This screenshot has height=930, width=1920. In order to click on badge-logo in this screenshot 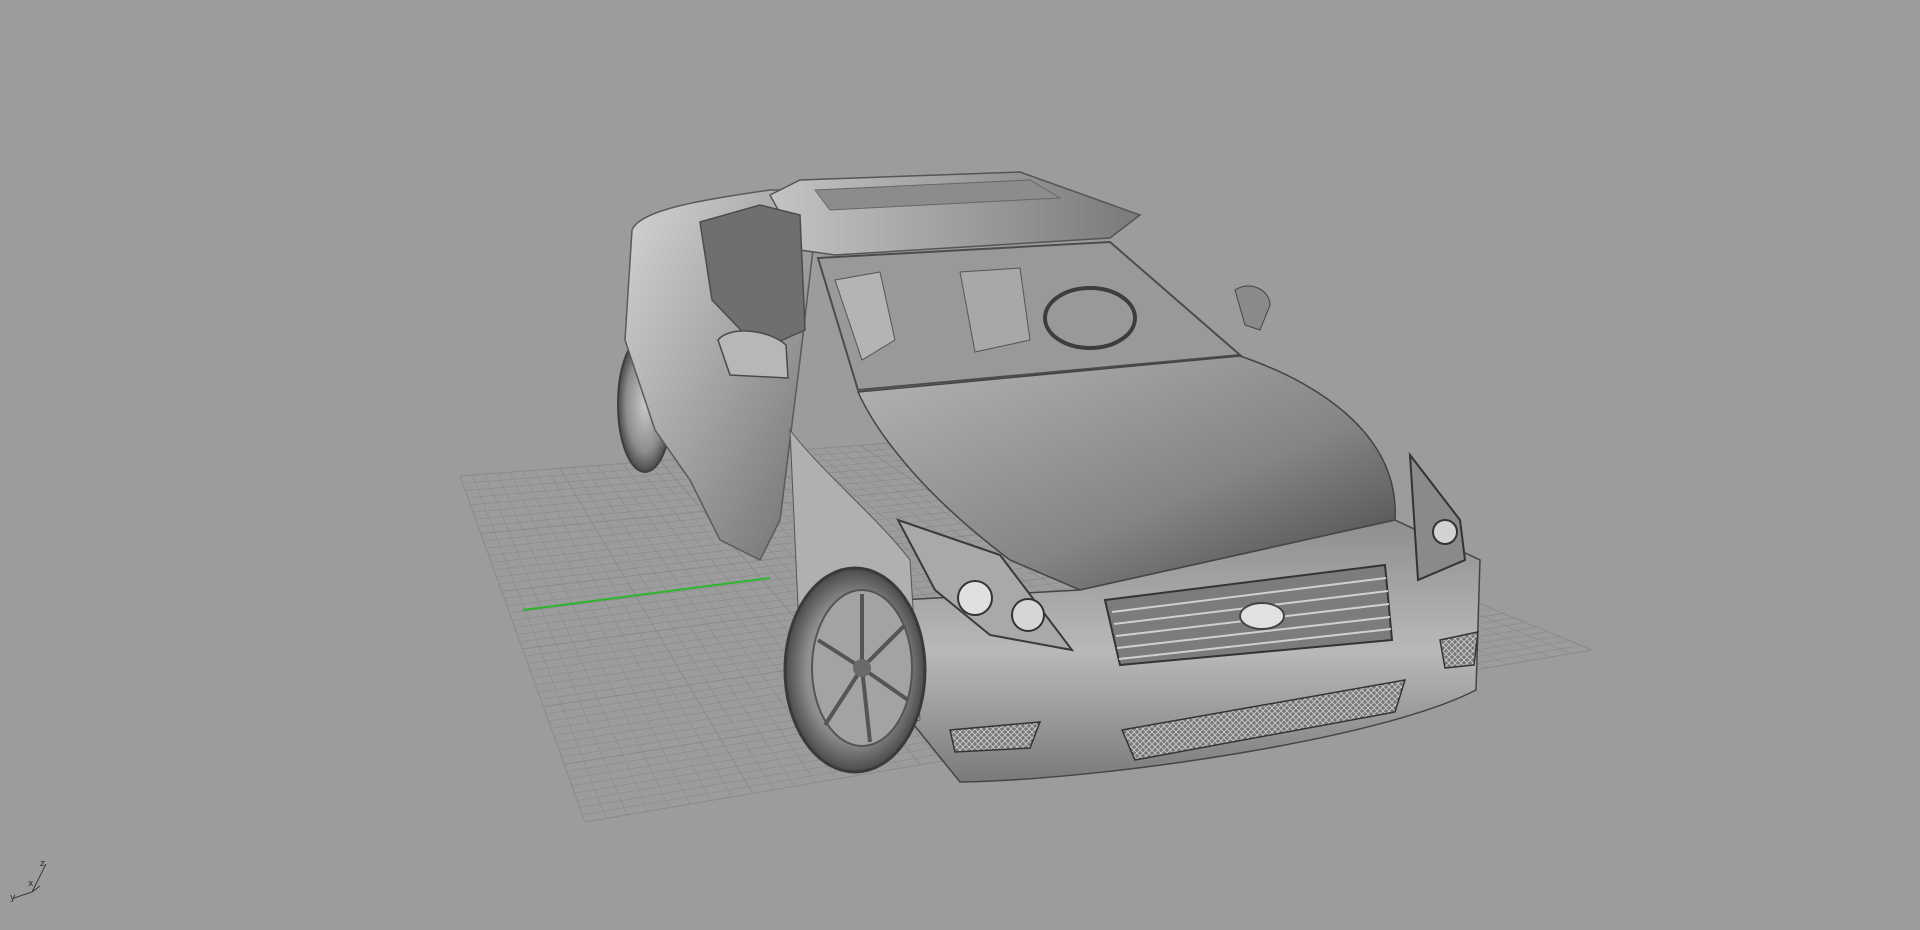, I will do `click(1262, 616)`.